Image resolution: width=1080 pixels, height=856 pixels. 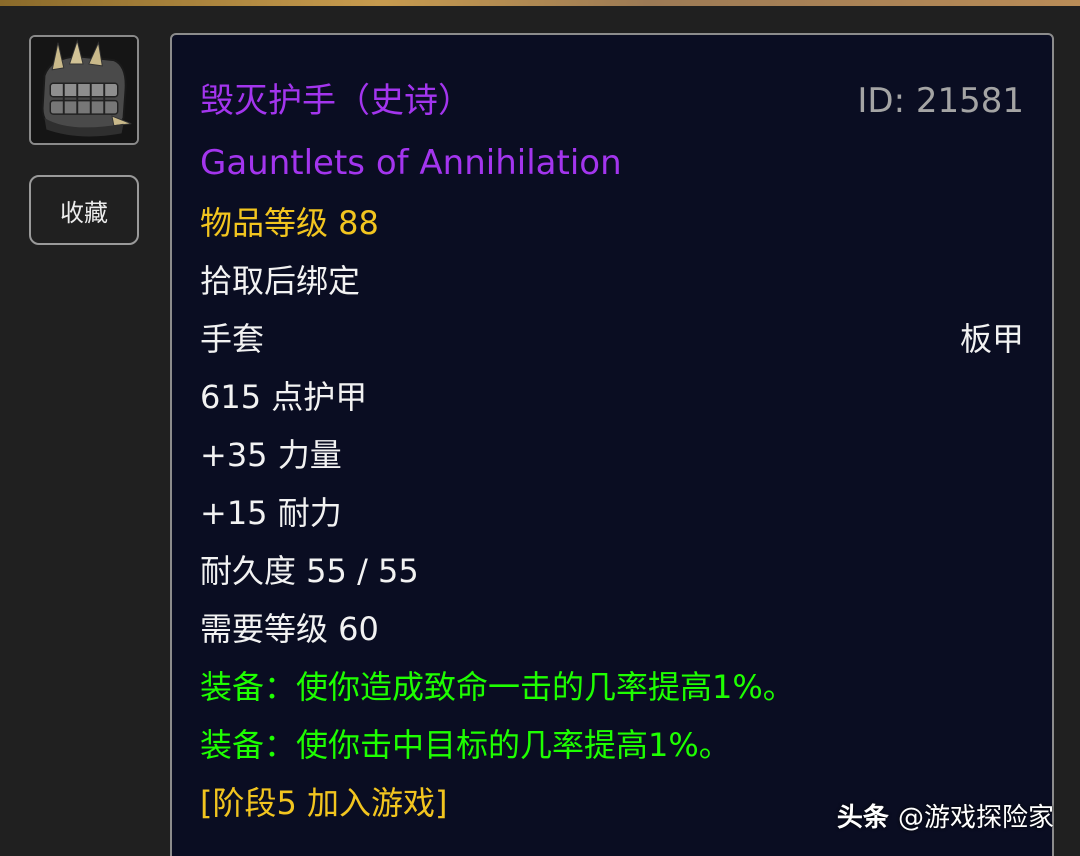 I want to click on stat-stamina: +15 耐力, so click(x=271, y=513).